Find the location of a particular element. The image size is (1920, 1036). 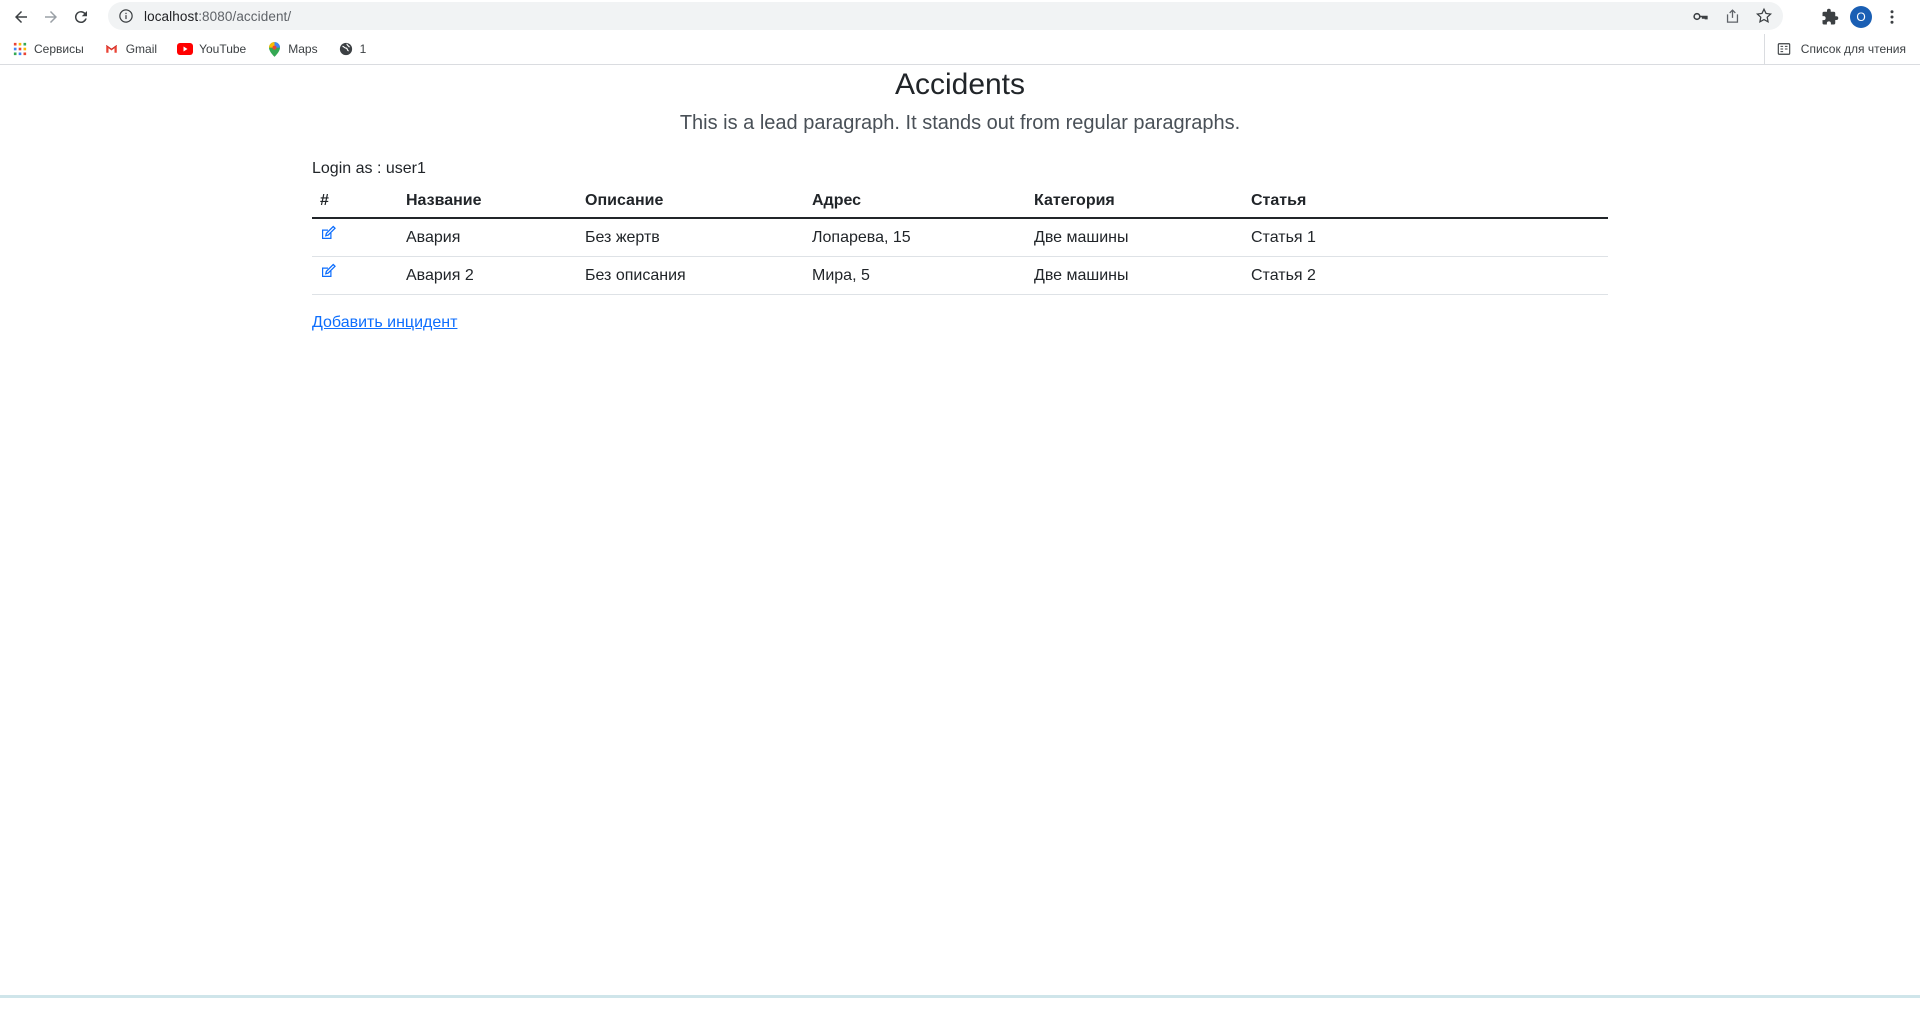

login-status: Login as : user1 is located at coordinates (369, 168).